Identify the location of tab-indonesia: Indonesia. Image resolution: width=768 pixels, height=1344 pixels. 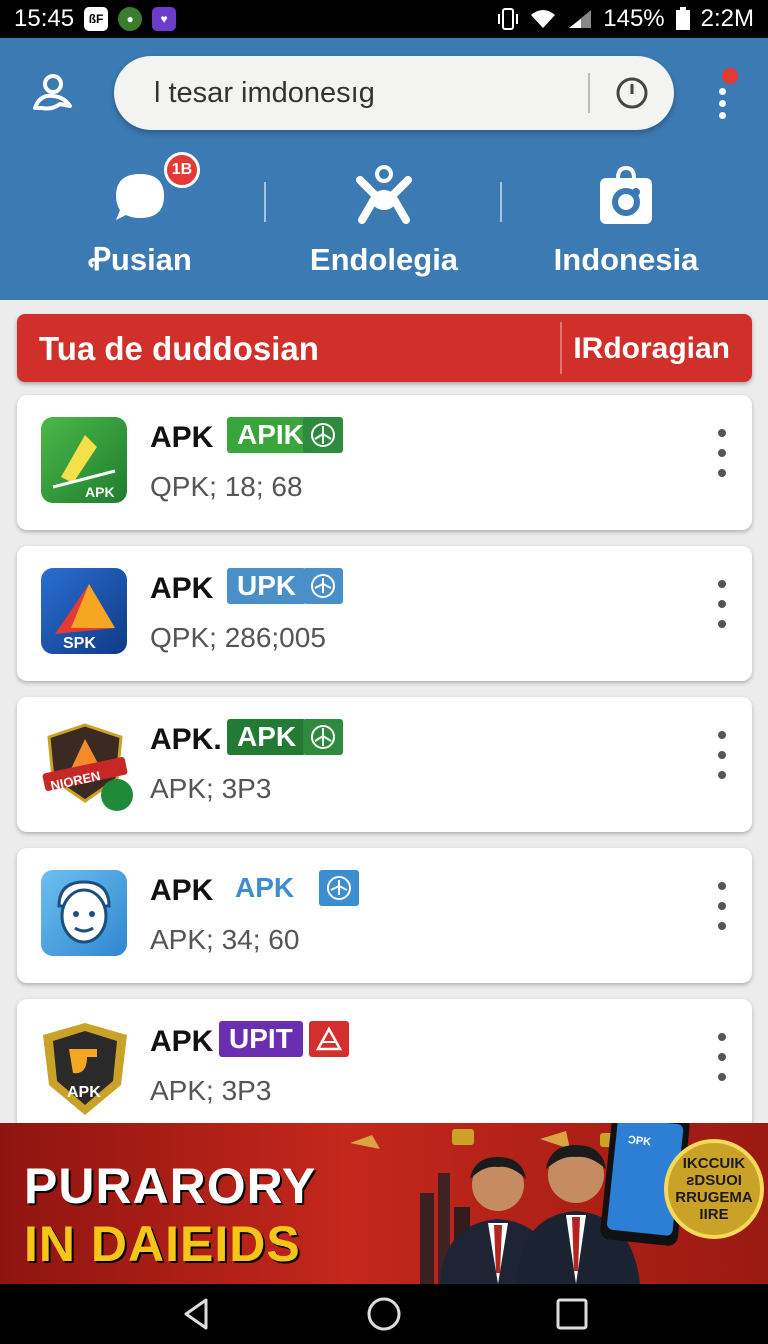
(626, 223).